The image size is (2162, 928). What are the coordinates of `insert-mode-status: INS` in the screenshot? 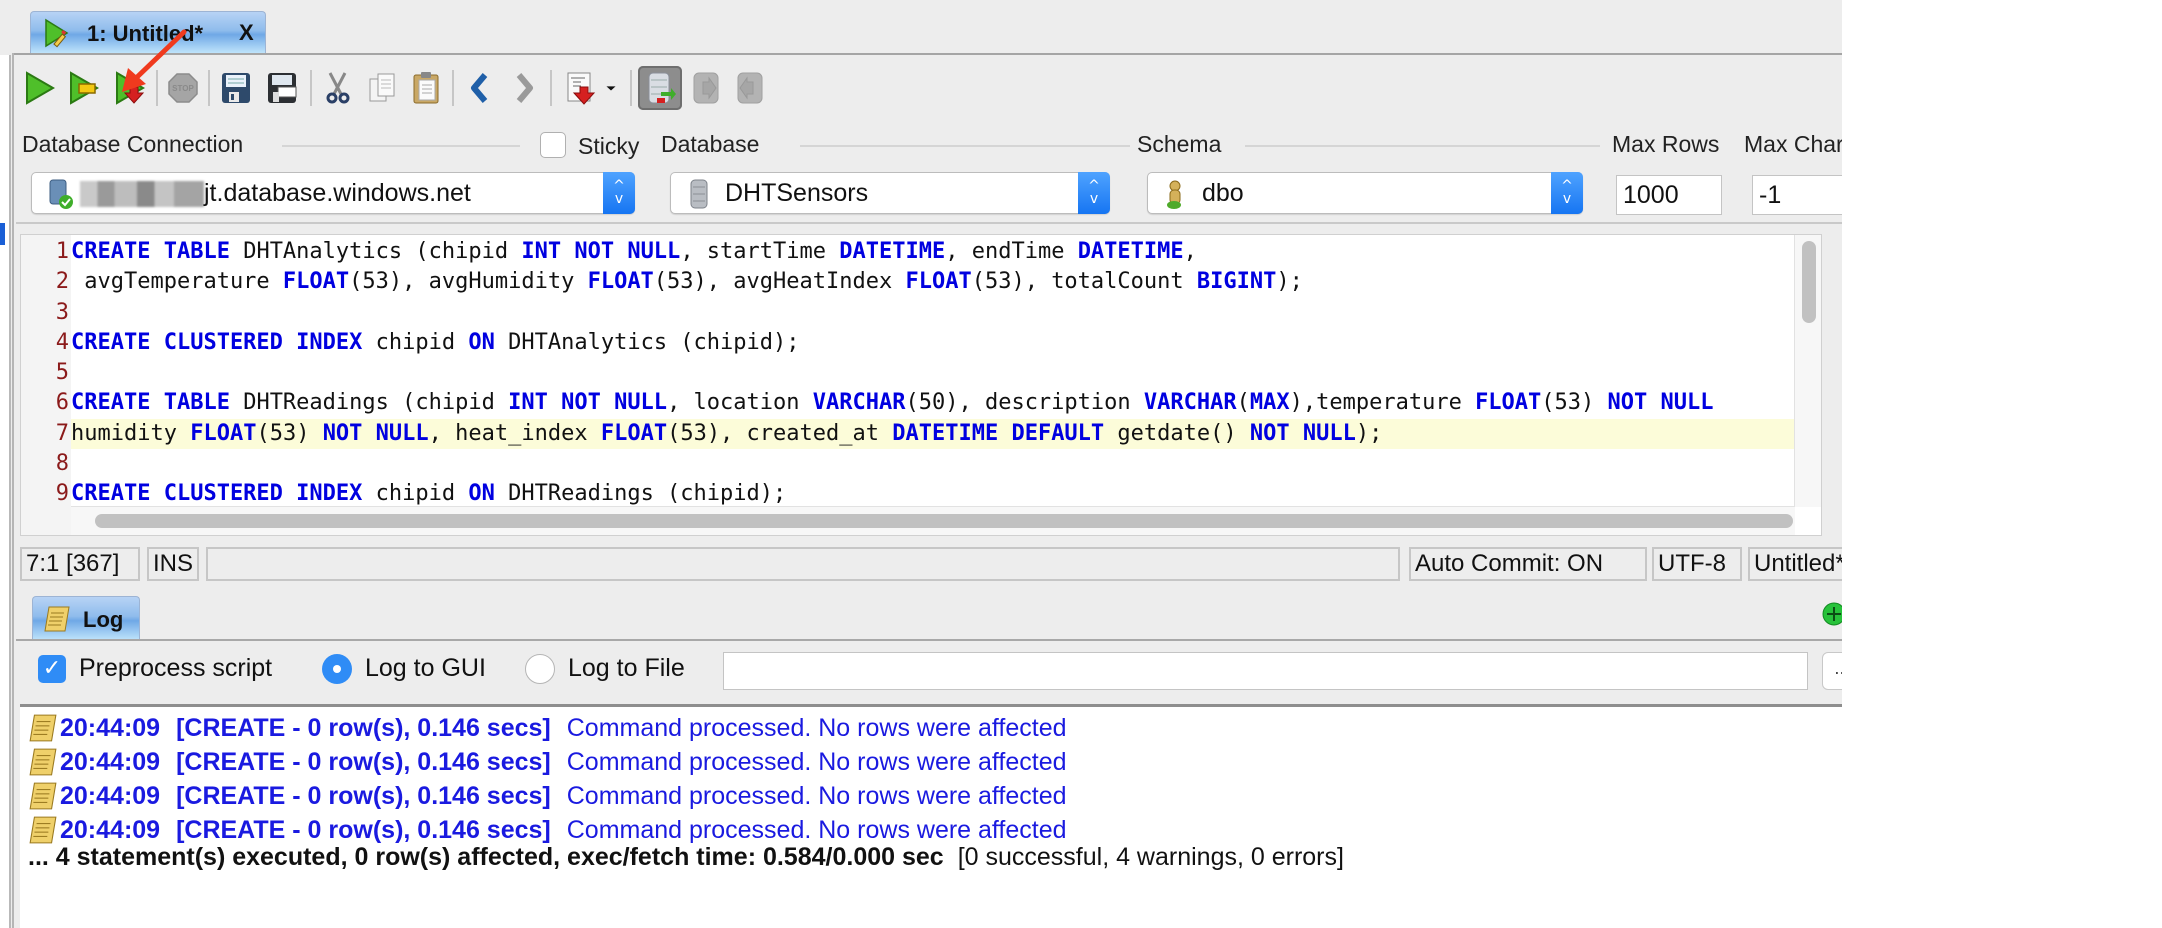 It's located at (173, 564).